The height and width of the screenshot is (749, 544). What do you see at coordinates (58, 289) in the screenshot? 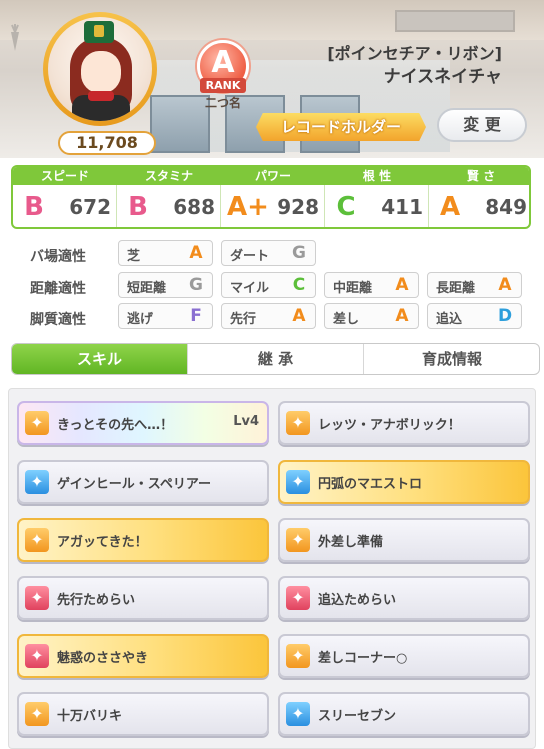
I see `distance-aptitude-label: 距離適性` at bounding box center [58, 289].